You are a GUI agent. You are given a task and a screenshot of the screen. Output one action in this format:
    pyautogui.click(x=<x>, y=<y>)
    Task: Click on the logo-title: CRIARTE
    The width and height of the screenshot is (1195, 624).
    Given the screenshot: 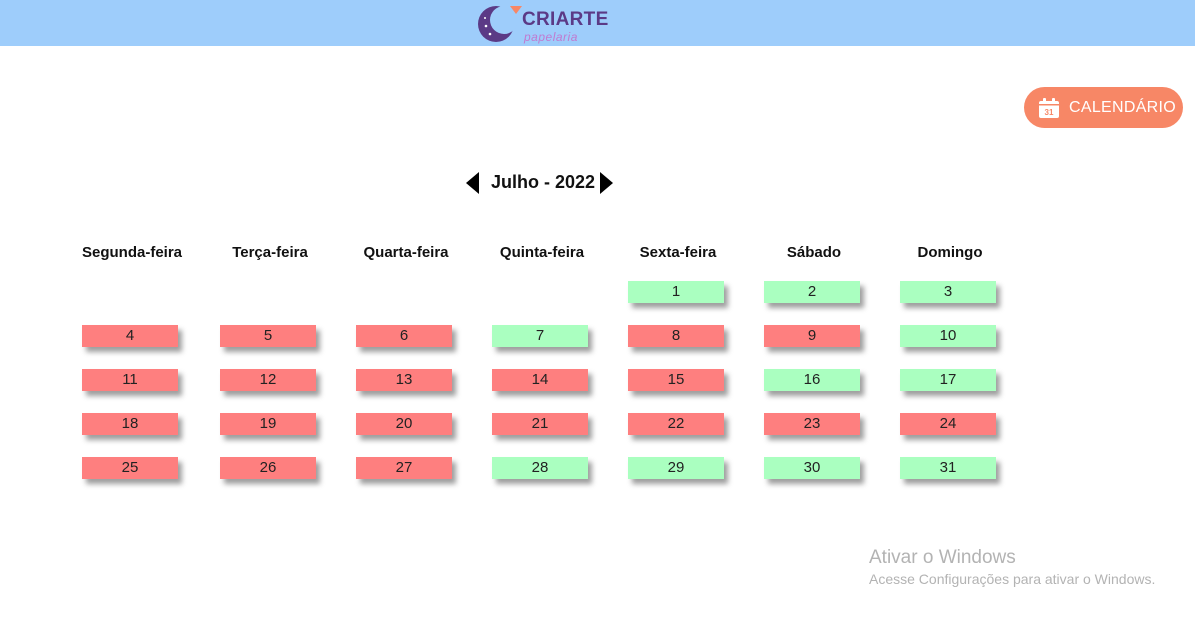 What is the action you would take?
    pyautogui.click(x=565, y=19)
    